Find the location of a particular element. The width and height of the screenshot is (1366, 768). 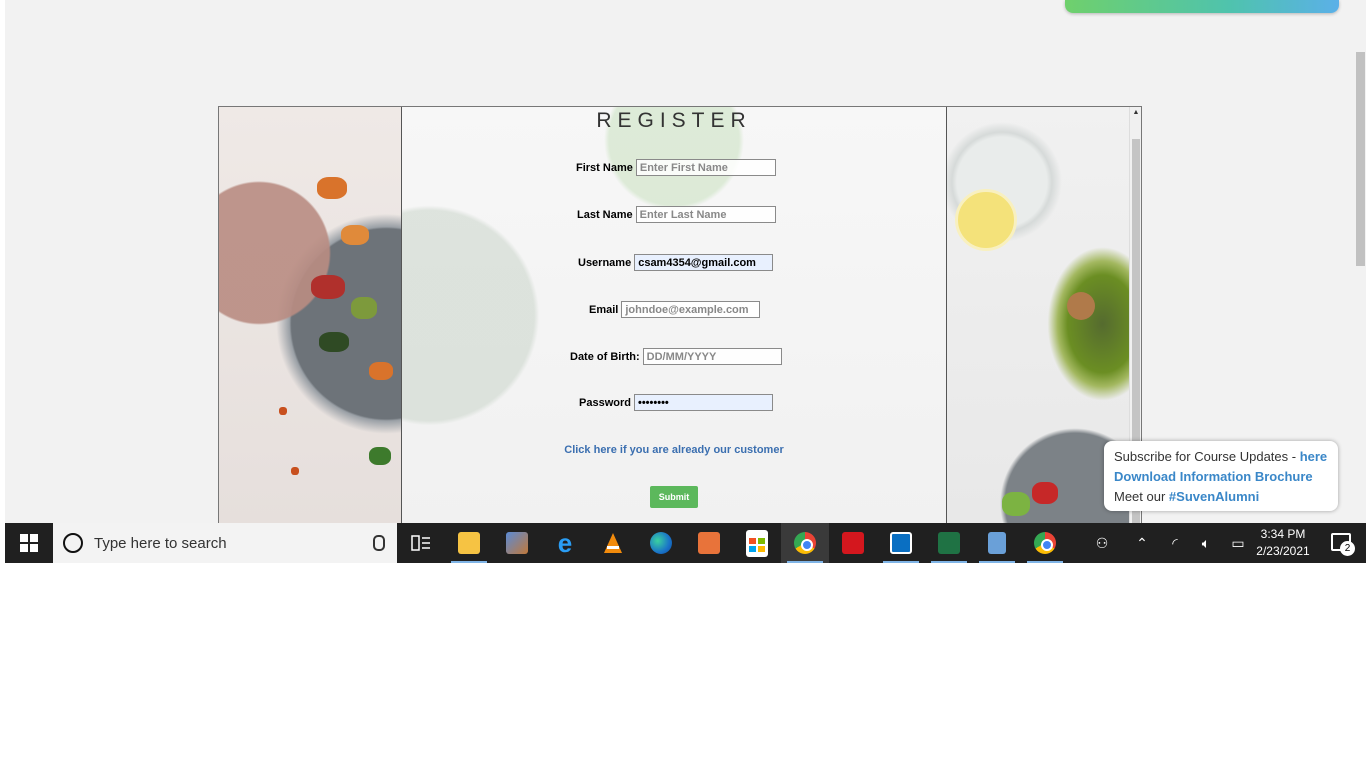

promo-alumni-text: Meet our is located at coordinates (1141, 496).